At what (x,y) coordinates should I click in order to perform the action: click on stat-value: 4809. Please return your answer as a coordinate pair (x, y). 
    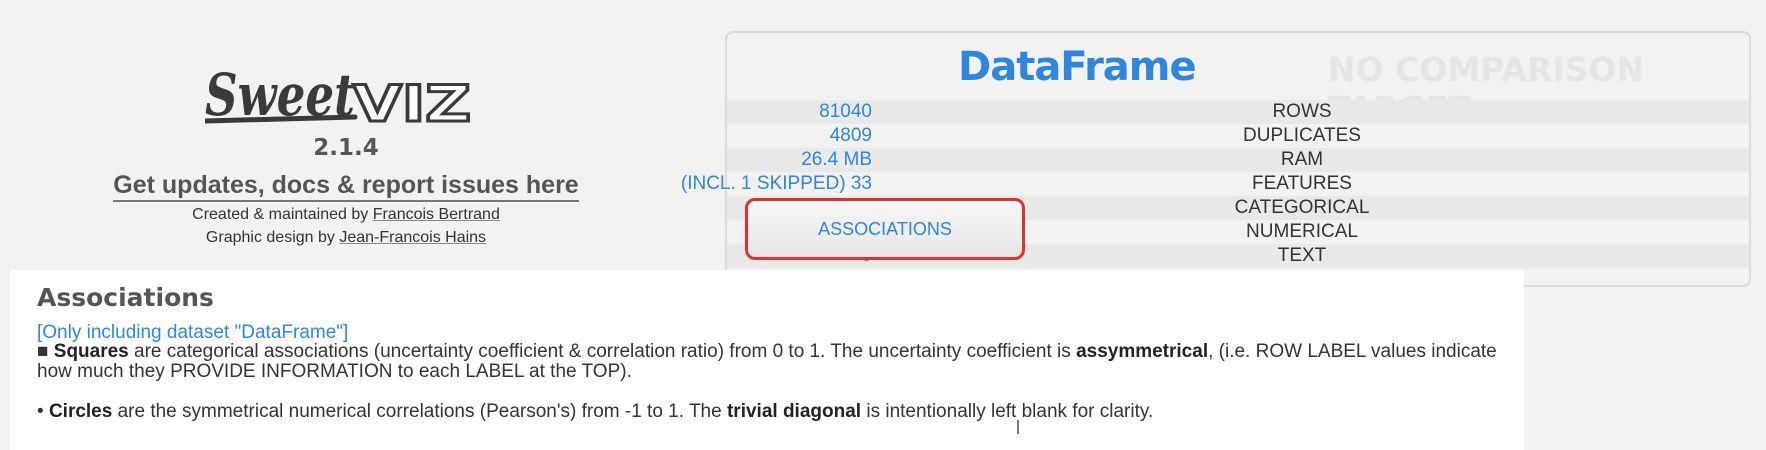
    Looking at the image, I should click on (850, 135).